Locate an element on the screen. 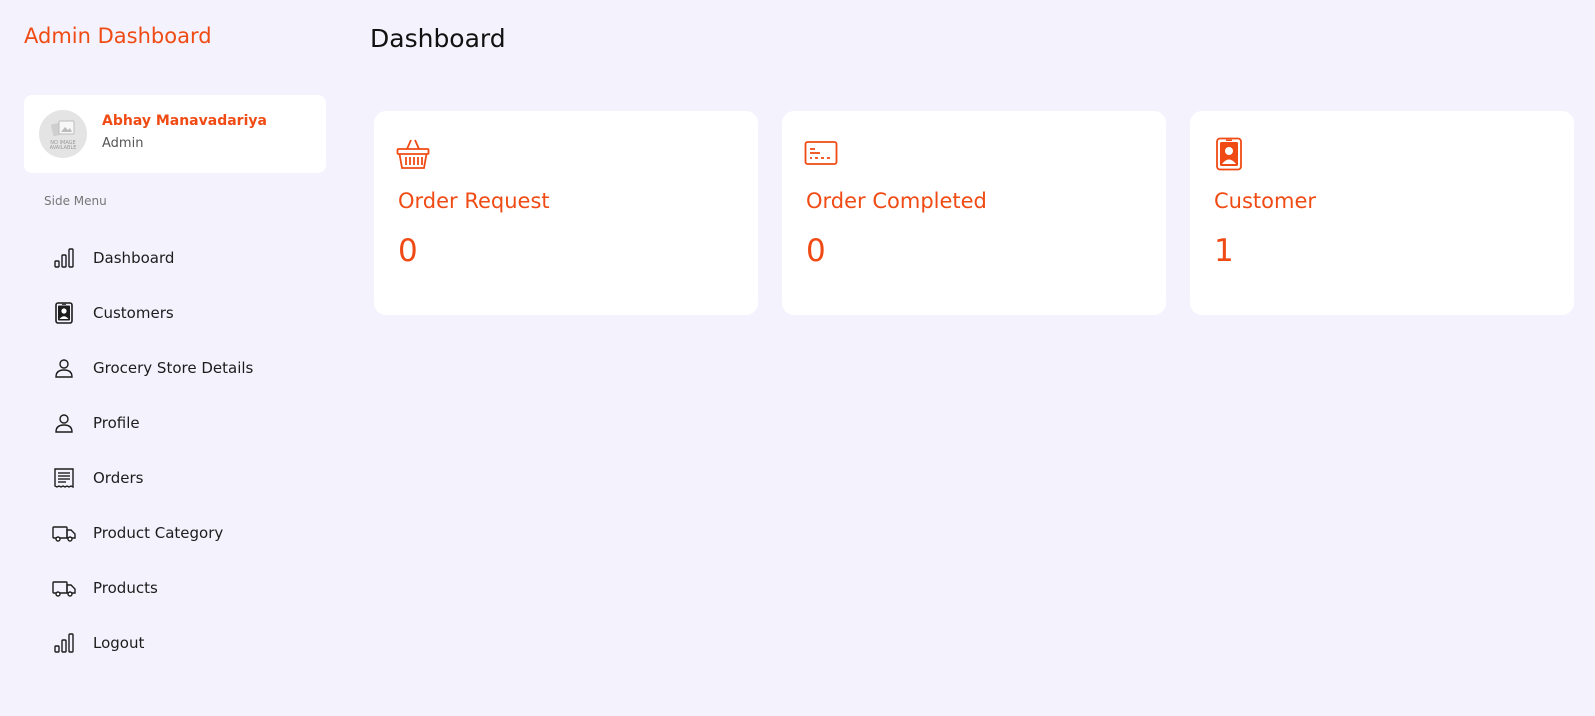 This screenshot has width=1595, height=716. side-menu-heading: Side Menu is located at coordinates (75, 201).